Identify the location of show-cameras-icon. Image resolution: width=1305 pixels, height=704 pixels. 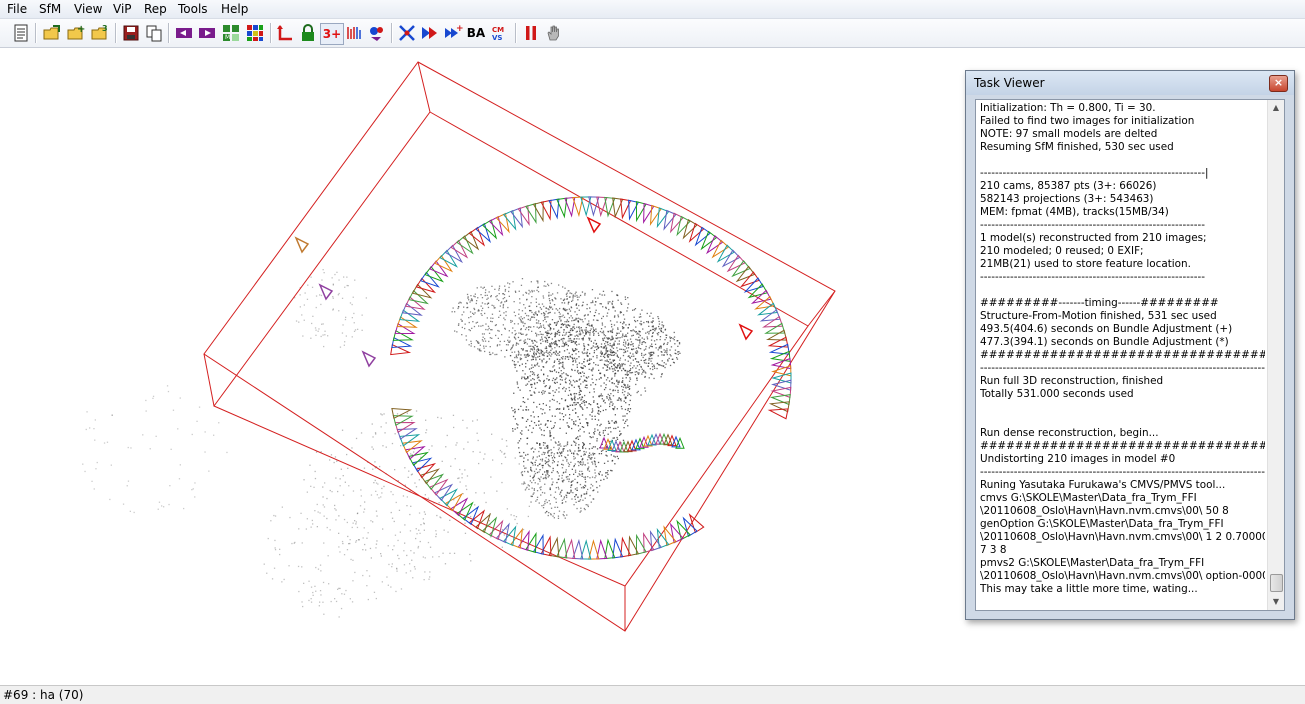
(355, 33).